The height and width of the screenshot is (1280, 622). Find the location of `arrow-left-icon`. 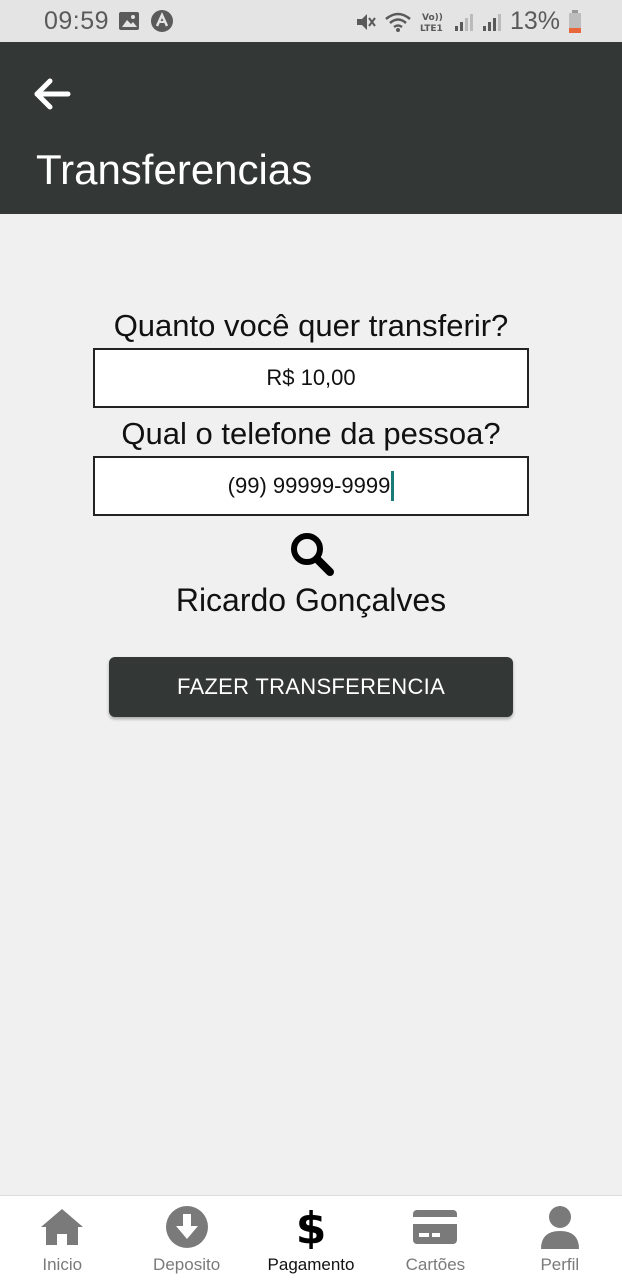

arrow-left-icon is located at coordinates (52, 94).